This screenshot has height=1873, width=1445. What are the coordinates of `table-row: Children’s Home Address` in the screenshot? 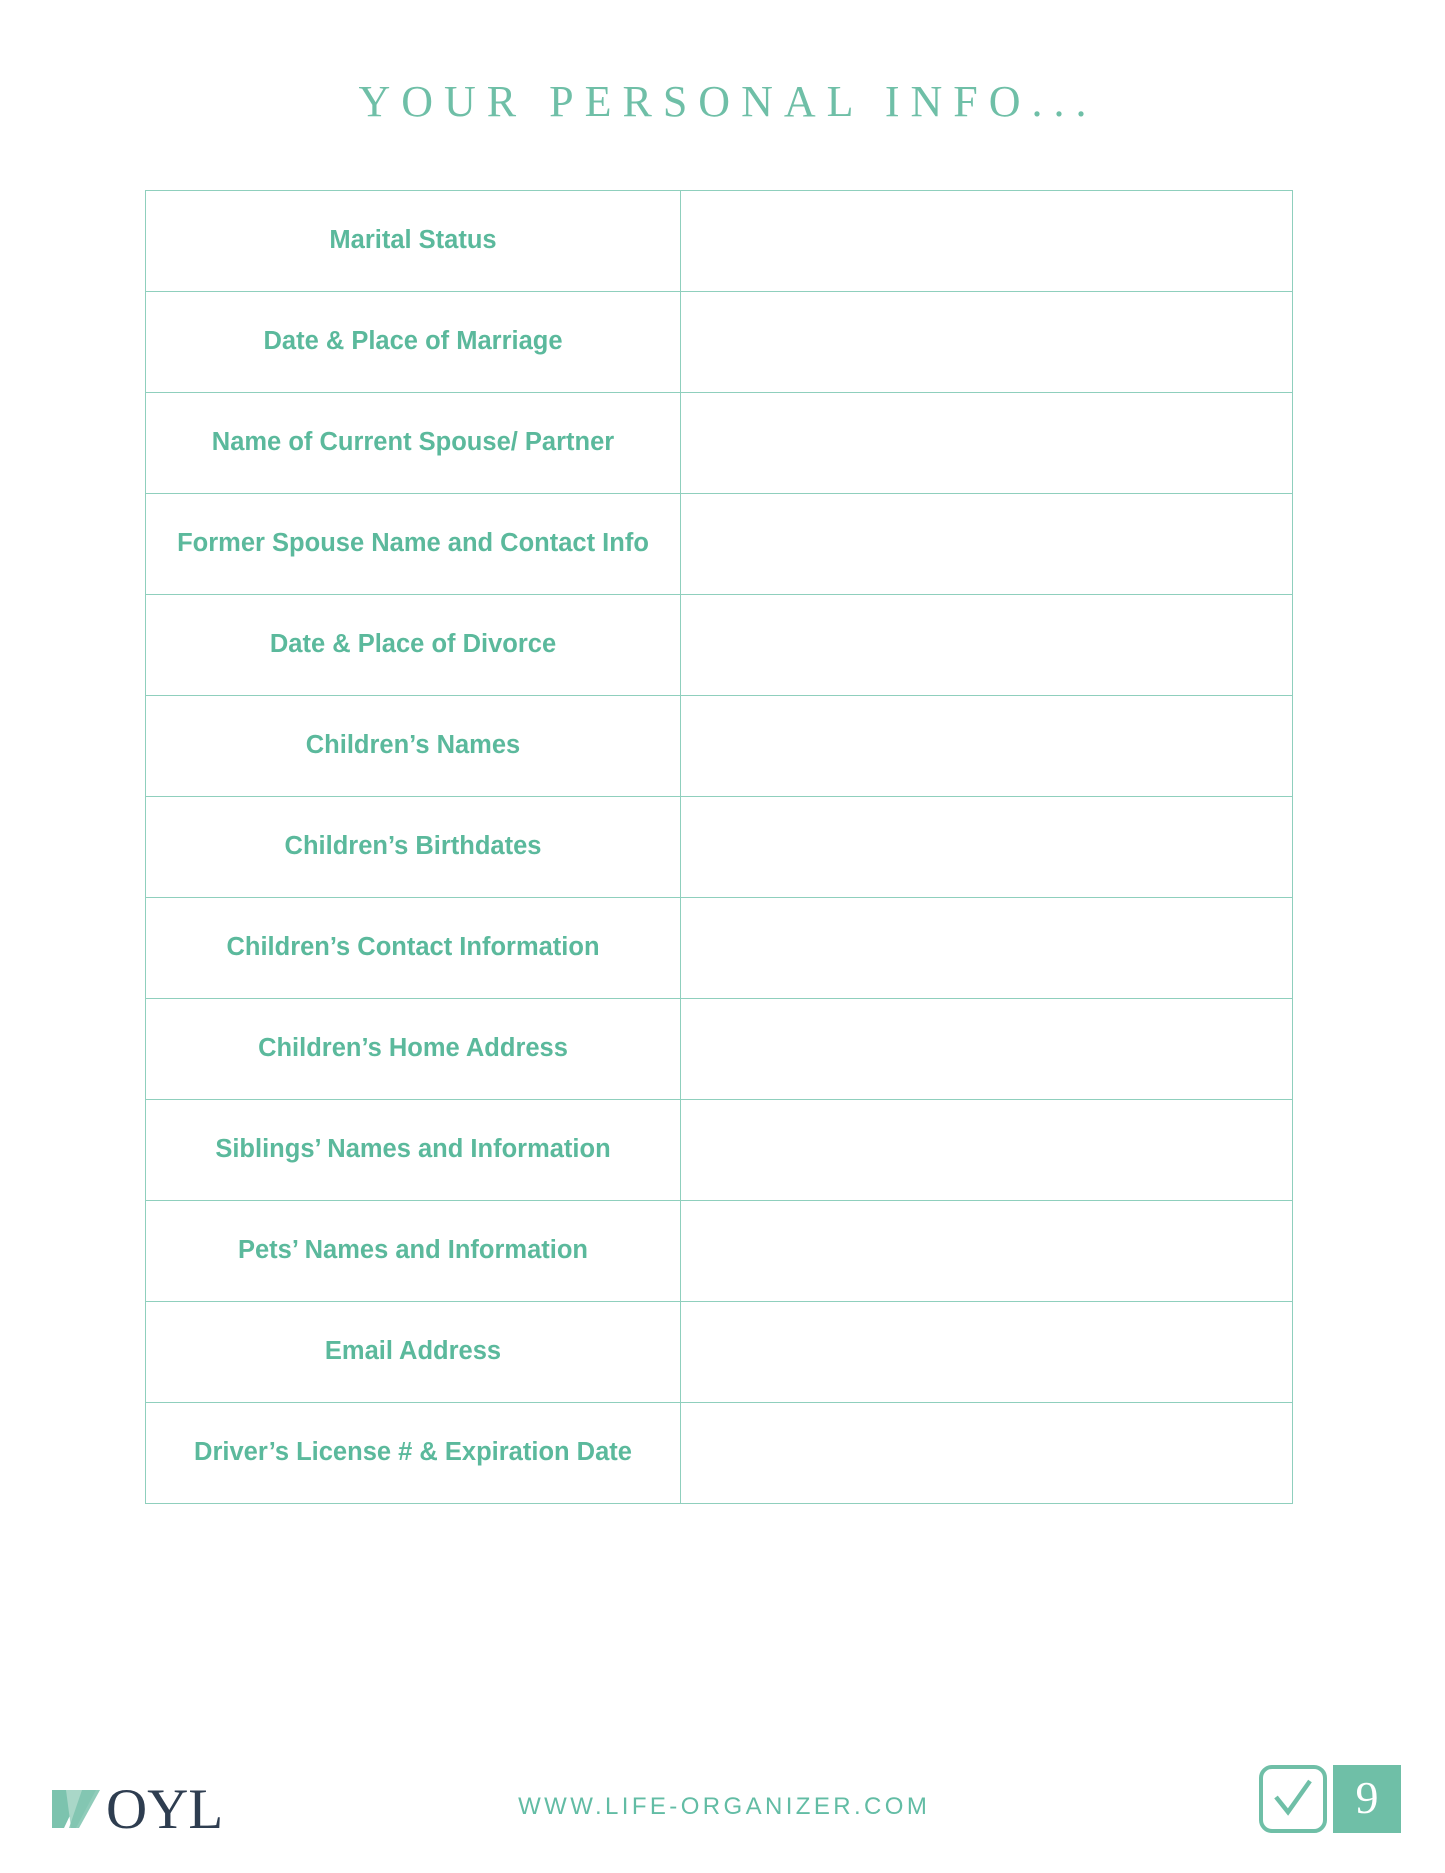 It's located at (719, 1049).